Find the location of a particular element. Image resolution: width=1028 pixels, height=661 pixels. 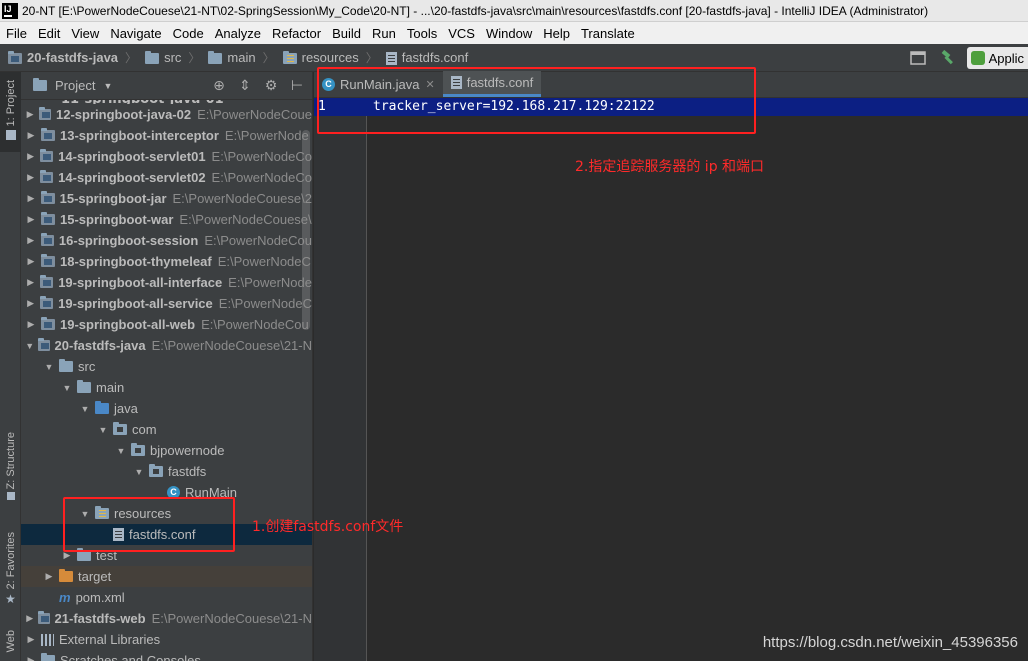

breadcrumb-file: fastdfs.conf is located at coordinates (426, 58).